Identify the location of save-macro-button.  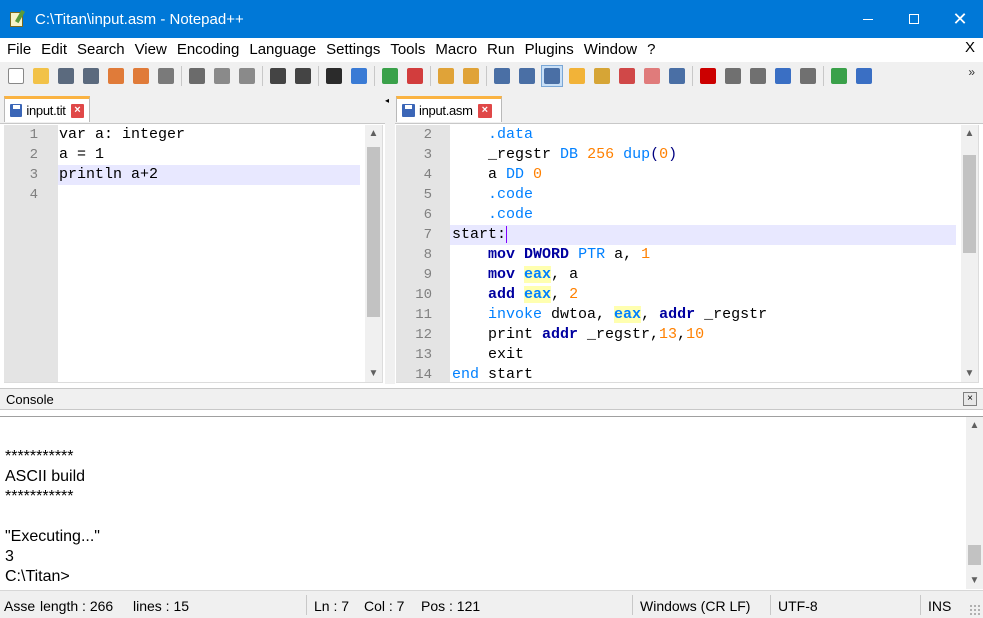
(808, 76).